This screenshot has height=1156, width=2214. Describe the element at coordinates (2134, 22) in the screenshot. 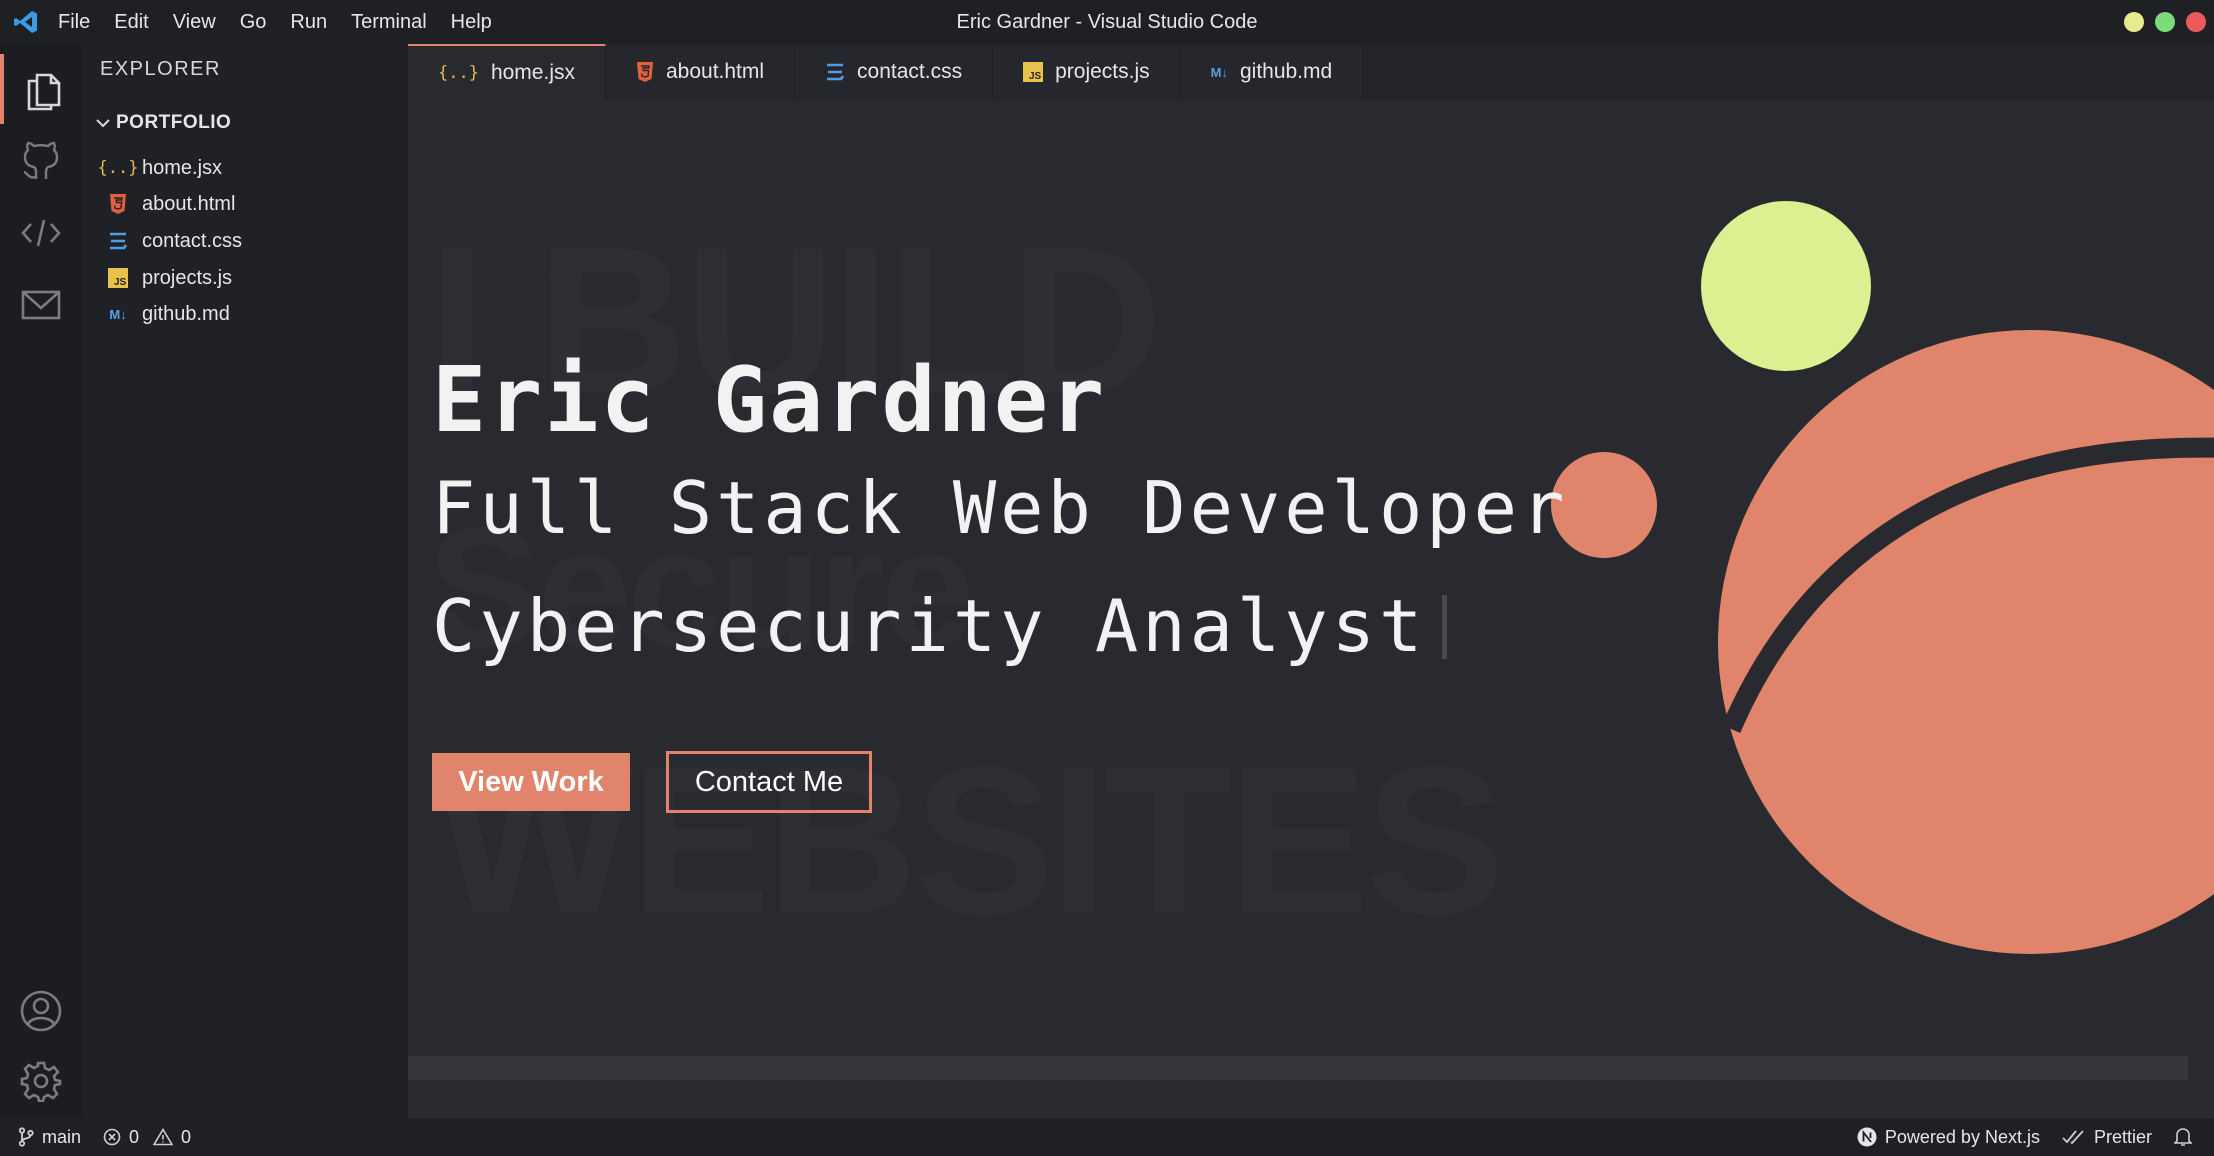

I see `minimize-button` at that location.